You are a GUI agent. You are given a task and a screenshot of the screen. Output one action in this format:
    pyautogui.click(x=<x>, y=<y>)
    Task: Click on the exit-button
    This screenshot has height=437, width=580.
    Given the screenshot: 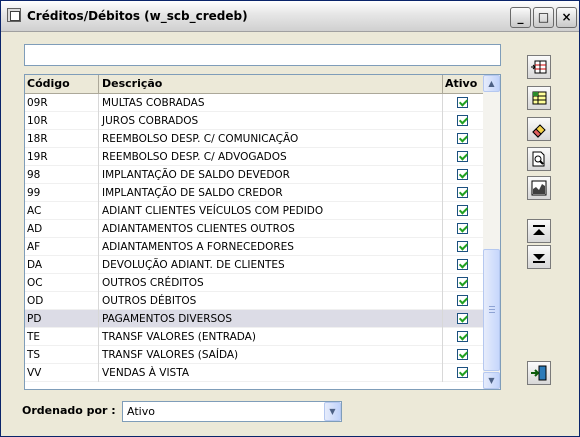 What is the action you would take?
    pyautogui.click(x=539, y=373)
    